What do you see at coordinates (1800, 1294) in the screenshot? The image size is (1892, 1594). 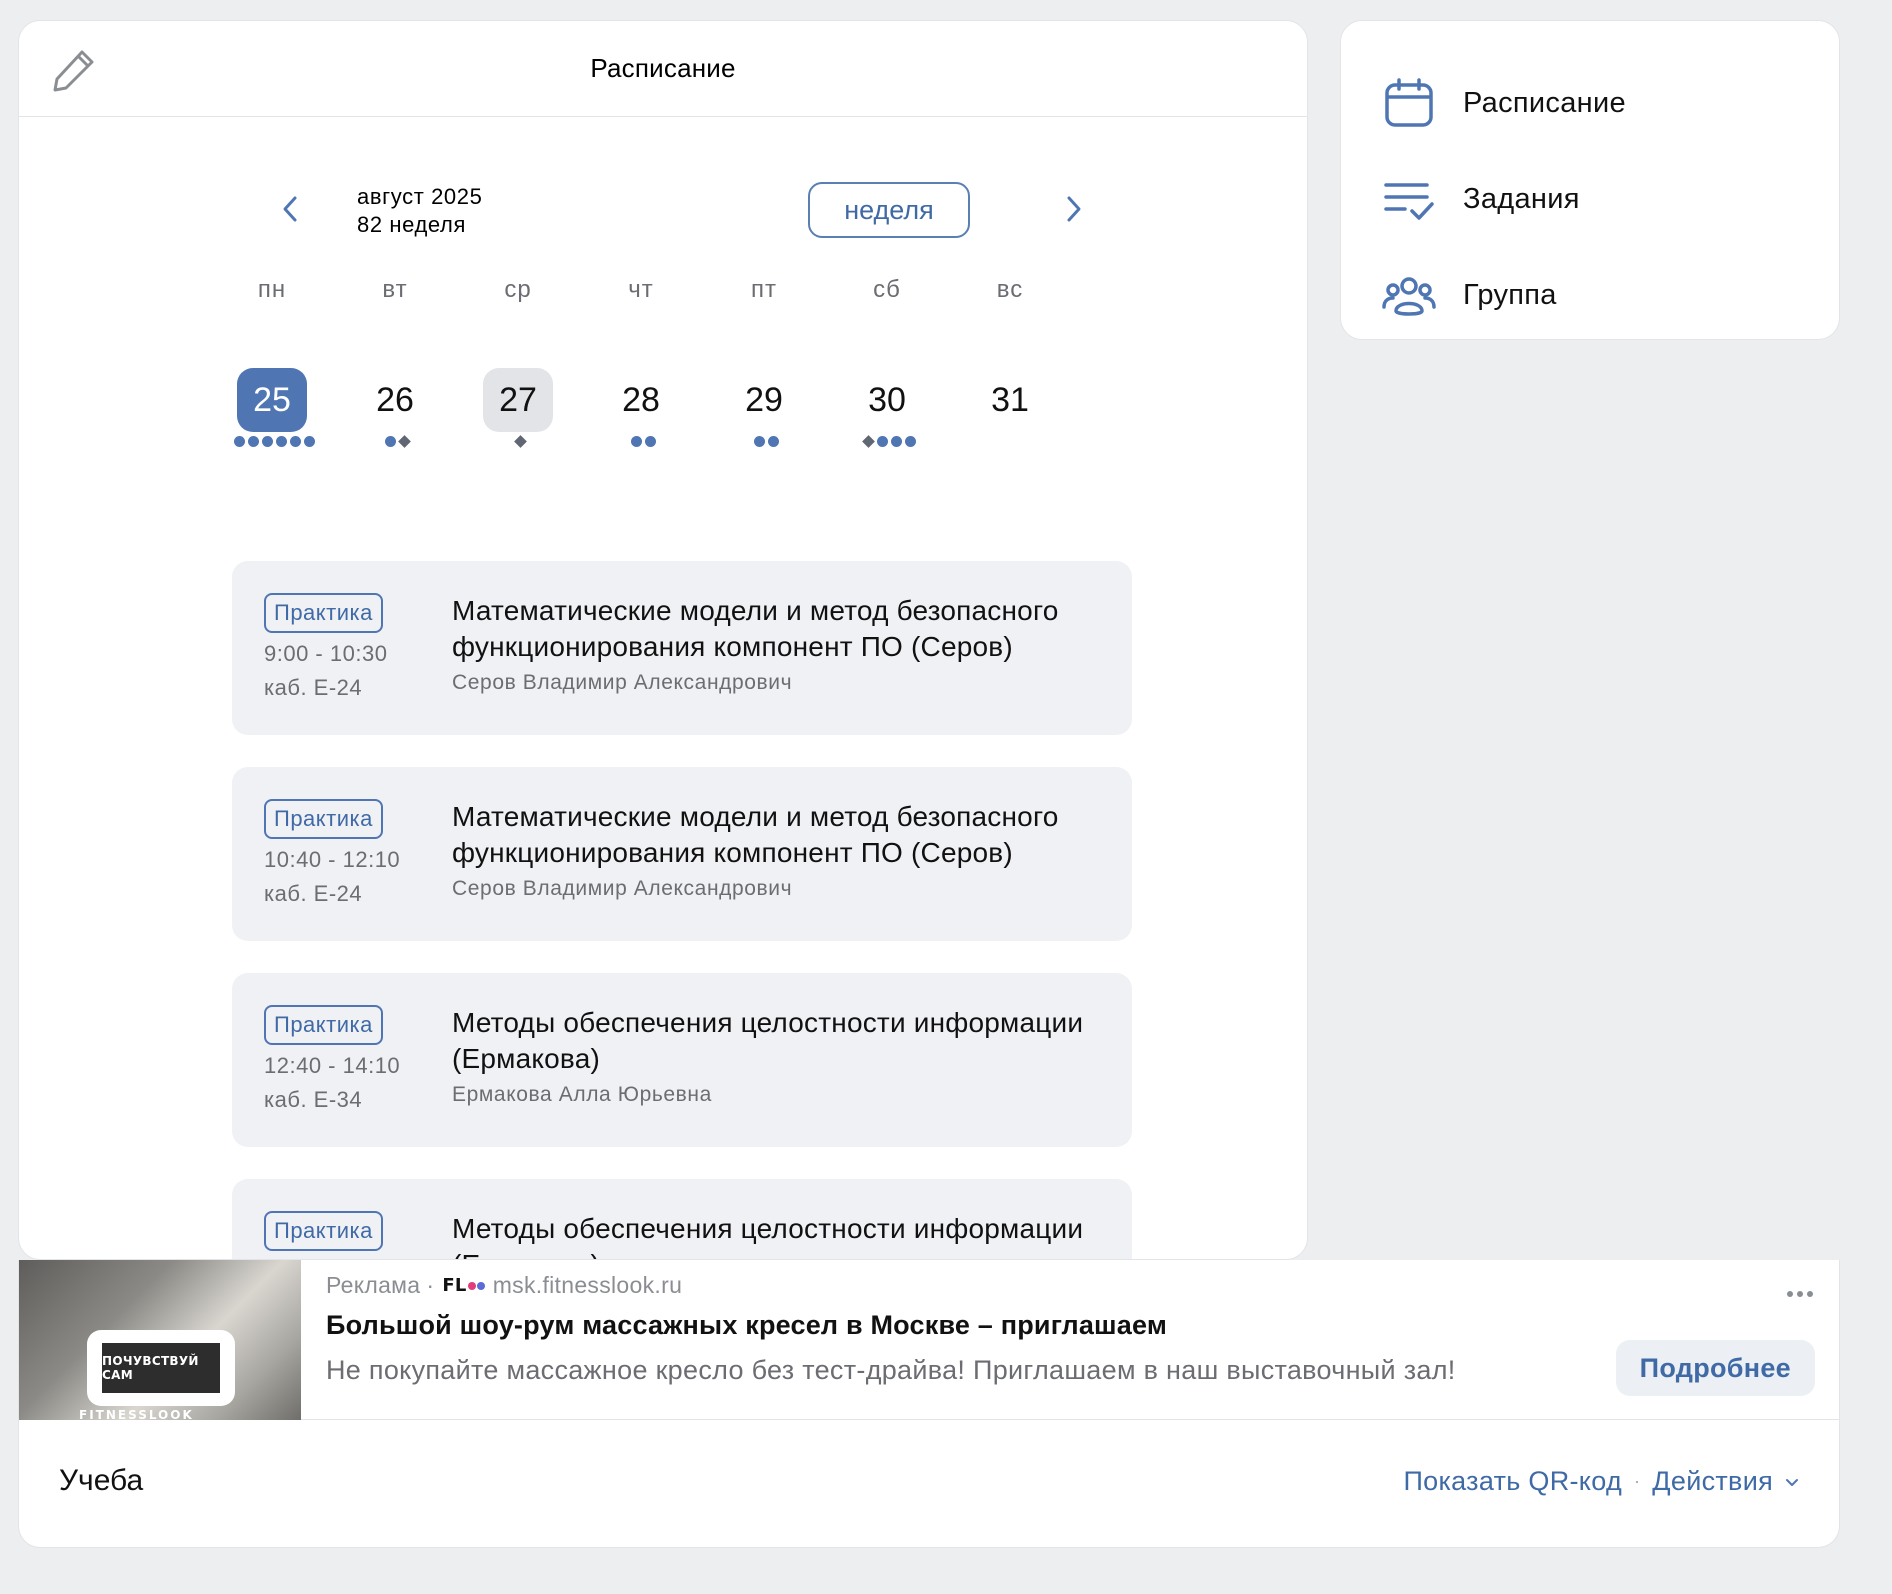 I see `ad-more-icon` at bounding box center [1800, 1294].